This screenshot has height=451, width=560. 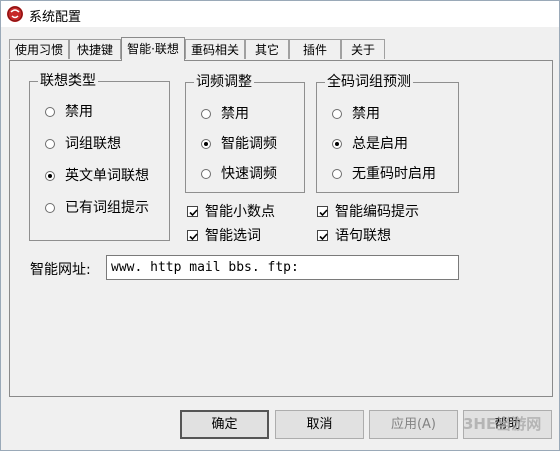 What do you see at coordinates (153, 49) in the screenshot?
I see `tab-smart-association: 智能·联想` at bounding box center [153, 49].